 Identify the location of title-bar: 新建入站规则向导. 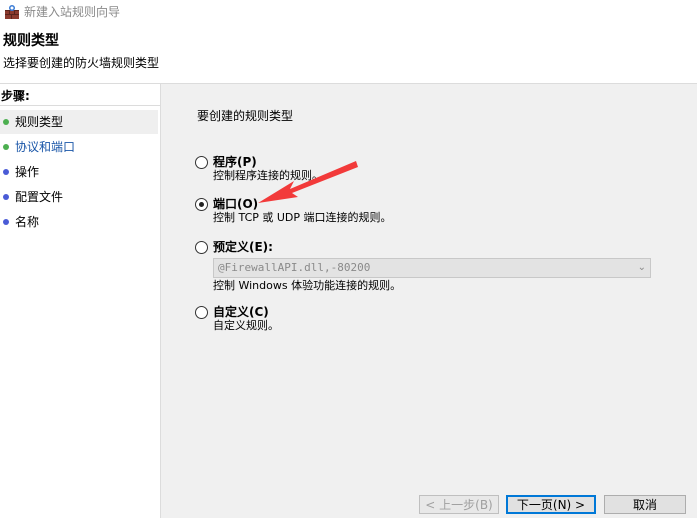
(348, 12).